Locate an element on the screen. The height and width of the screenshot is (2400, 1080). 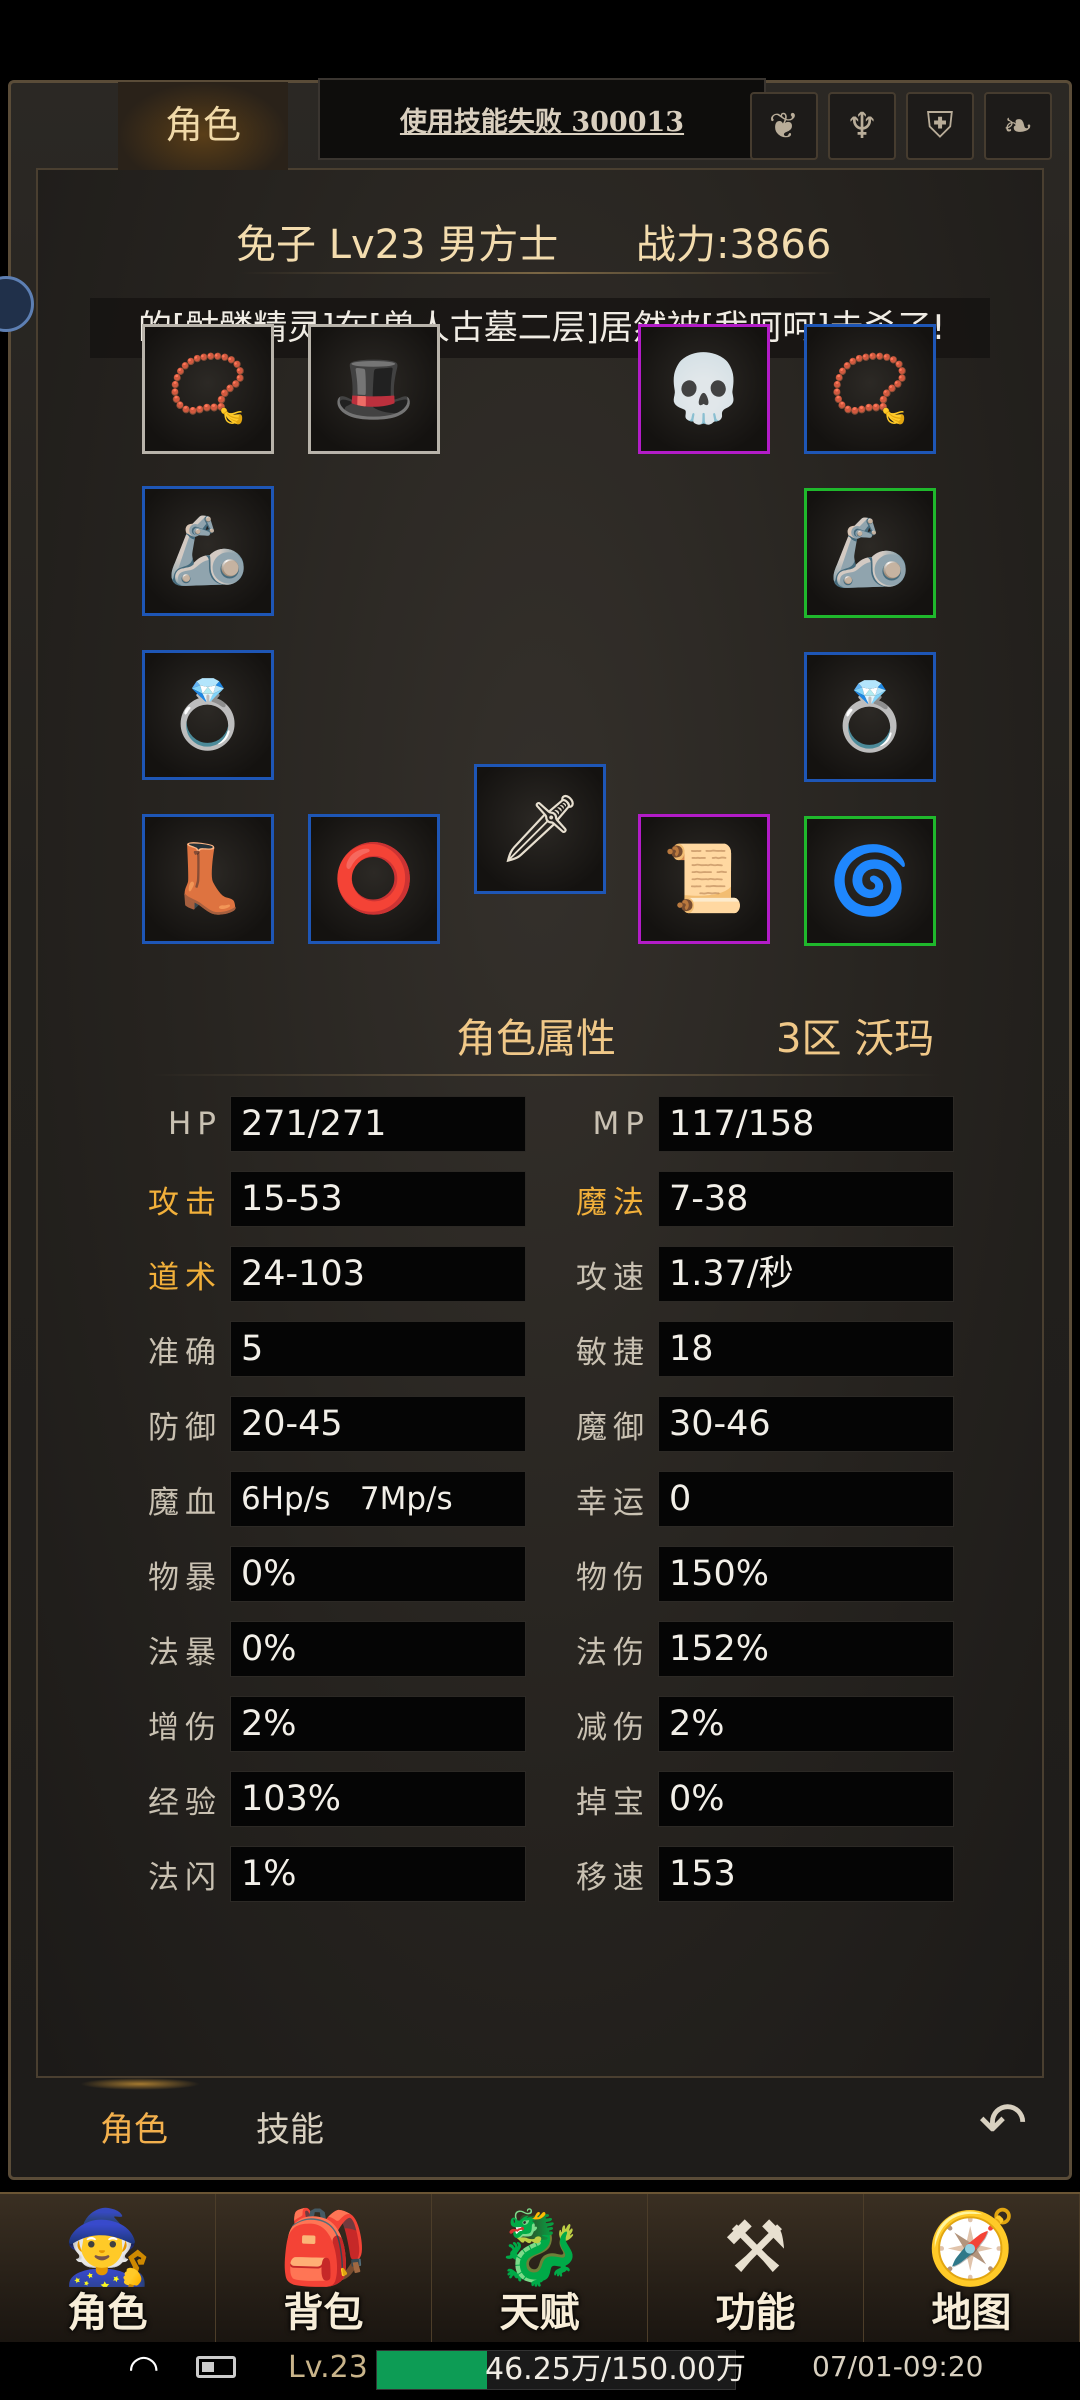
nav-anvil: ⚒ 功能 is located at coordinates (756, 2268).